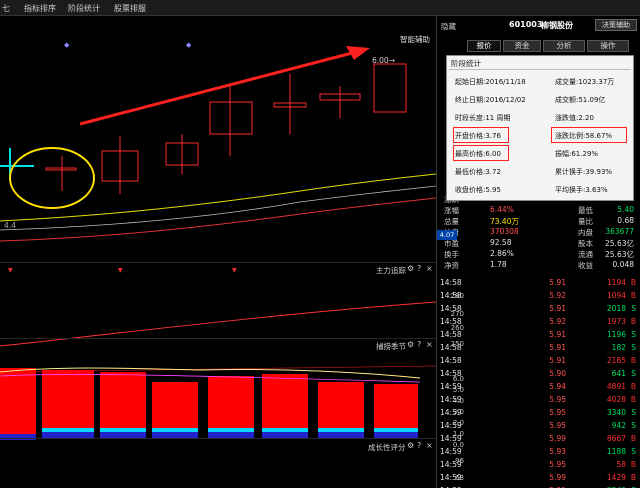 The width and height of the screenshot is (640, 488). What do you see at coordinates (502, 253) in the screenshot?
I see `quote-value: 2.86%` at bounding box center [502, 253].